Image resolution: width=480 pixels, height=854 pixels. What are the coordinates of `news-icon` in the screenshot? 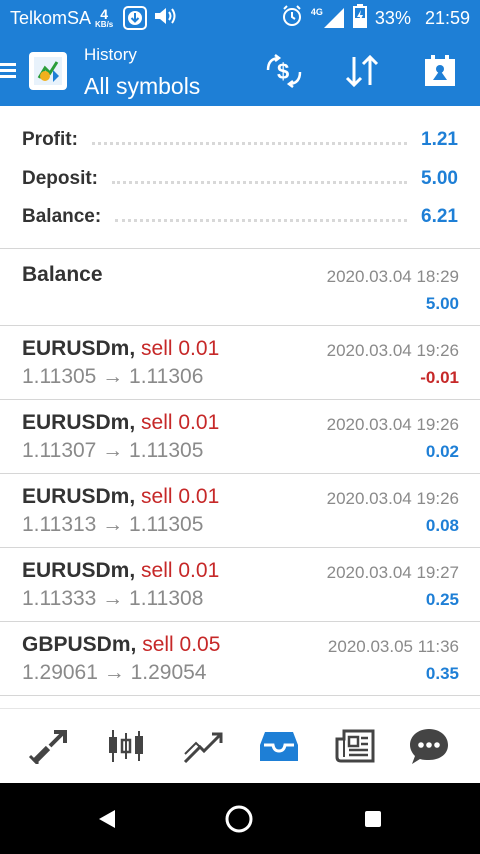 It's located at (355, 746).